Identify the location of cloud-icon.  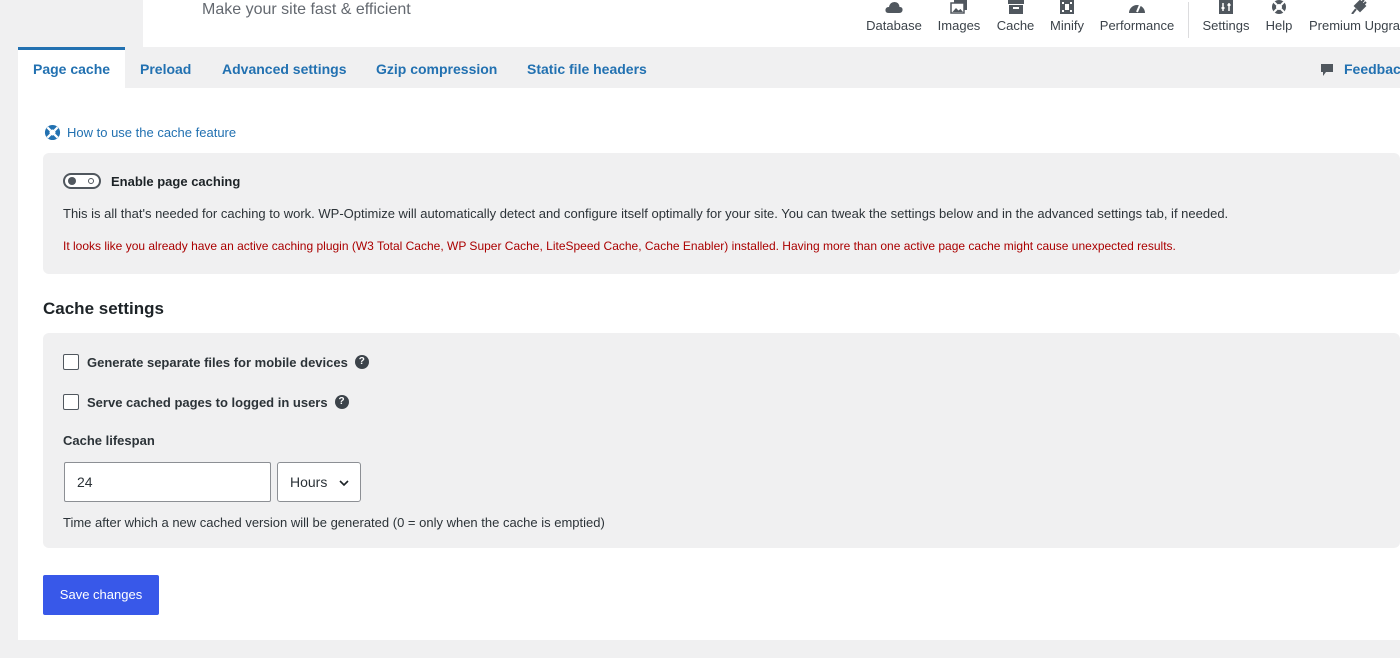
(894, 7).